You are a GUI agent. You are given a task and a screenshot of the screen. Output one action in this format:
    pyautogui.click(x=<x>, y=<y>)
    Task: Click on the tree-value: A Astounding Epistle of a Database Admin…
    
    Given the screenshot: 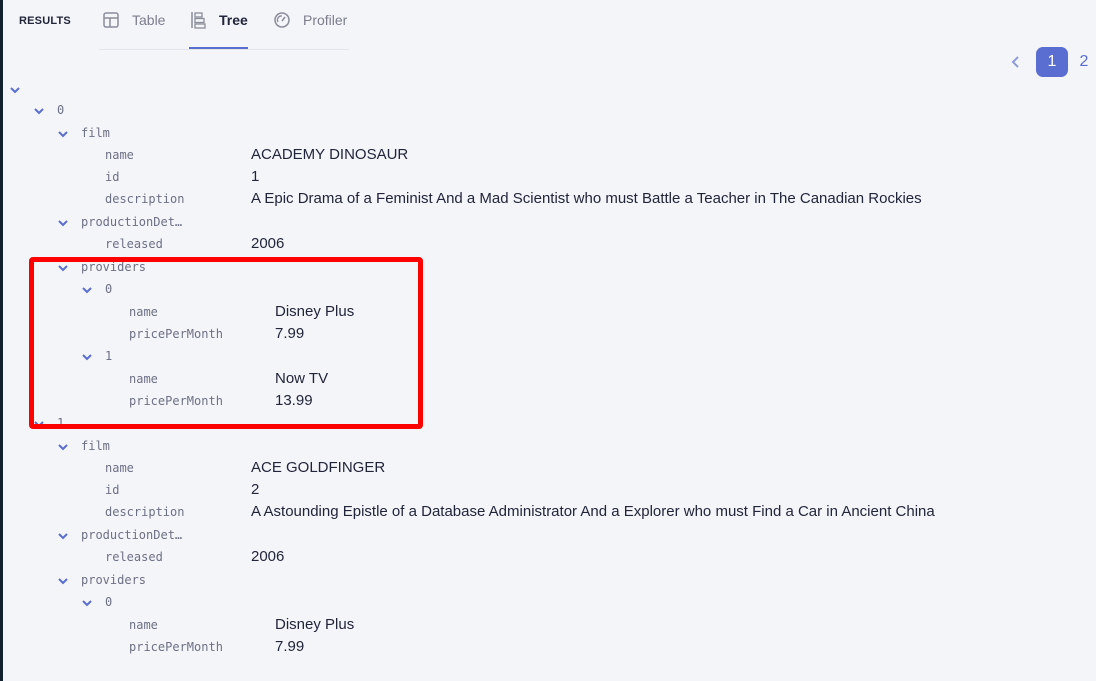 What is the action you would take?
    pyautogui.click(x=593, y=511)
    